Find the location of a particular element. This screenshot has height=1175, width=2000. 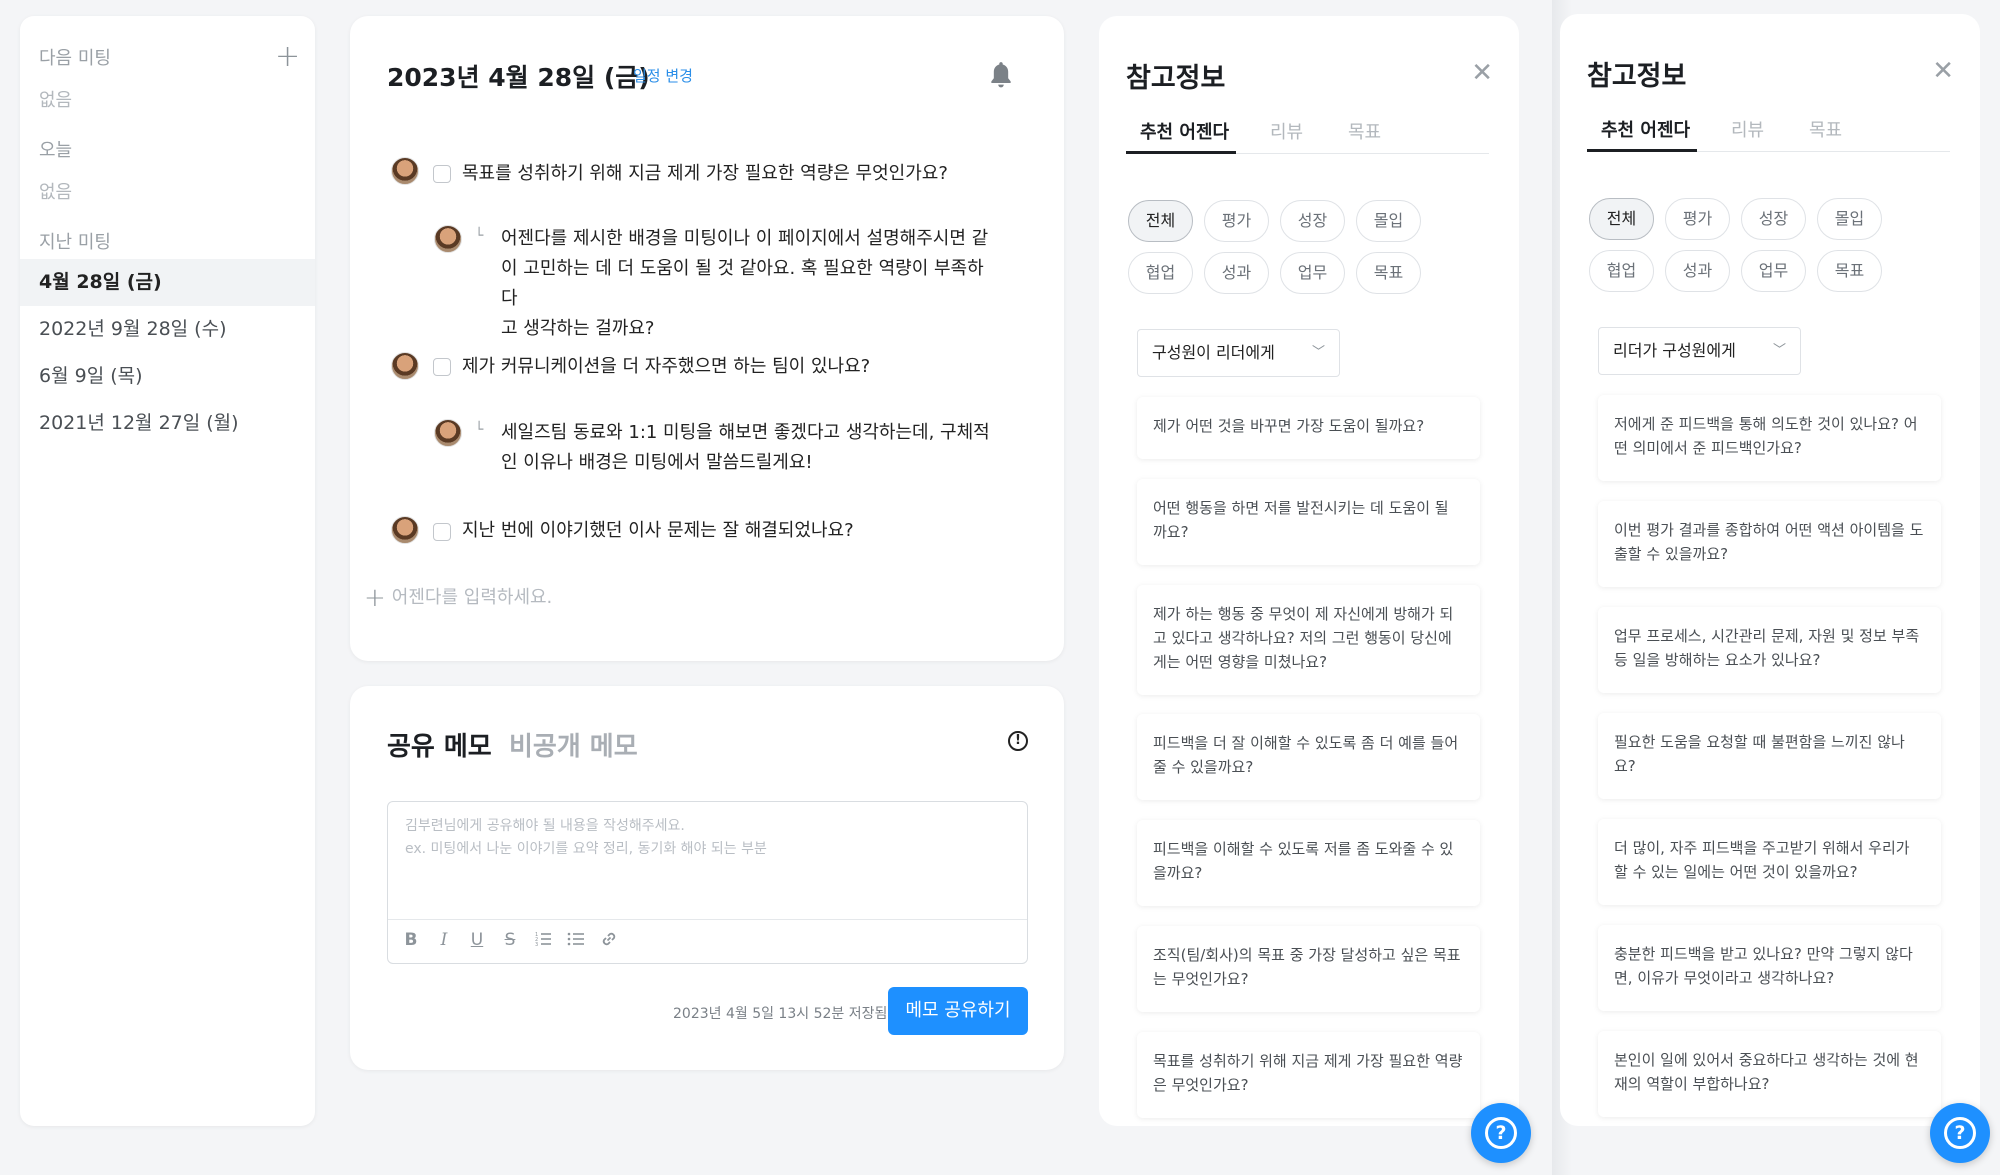

next-meeting-label: 다음 미팅 is located at coordinates (75, 58).